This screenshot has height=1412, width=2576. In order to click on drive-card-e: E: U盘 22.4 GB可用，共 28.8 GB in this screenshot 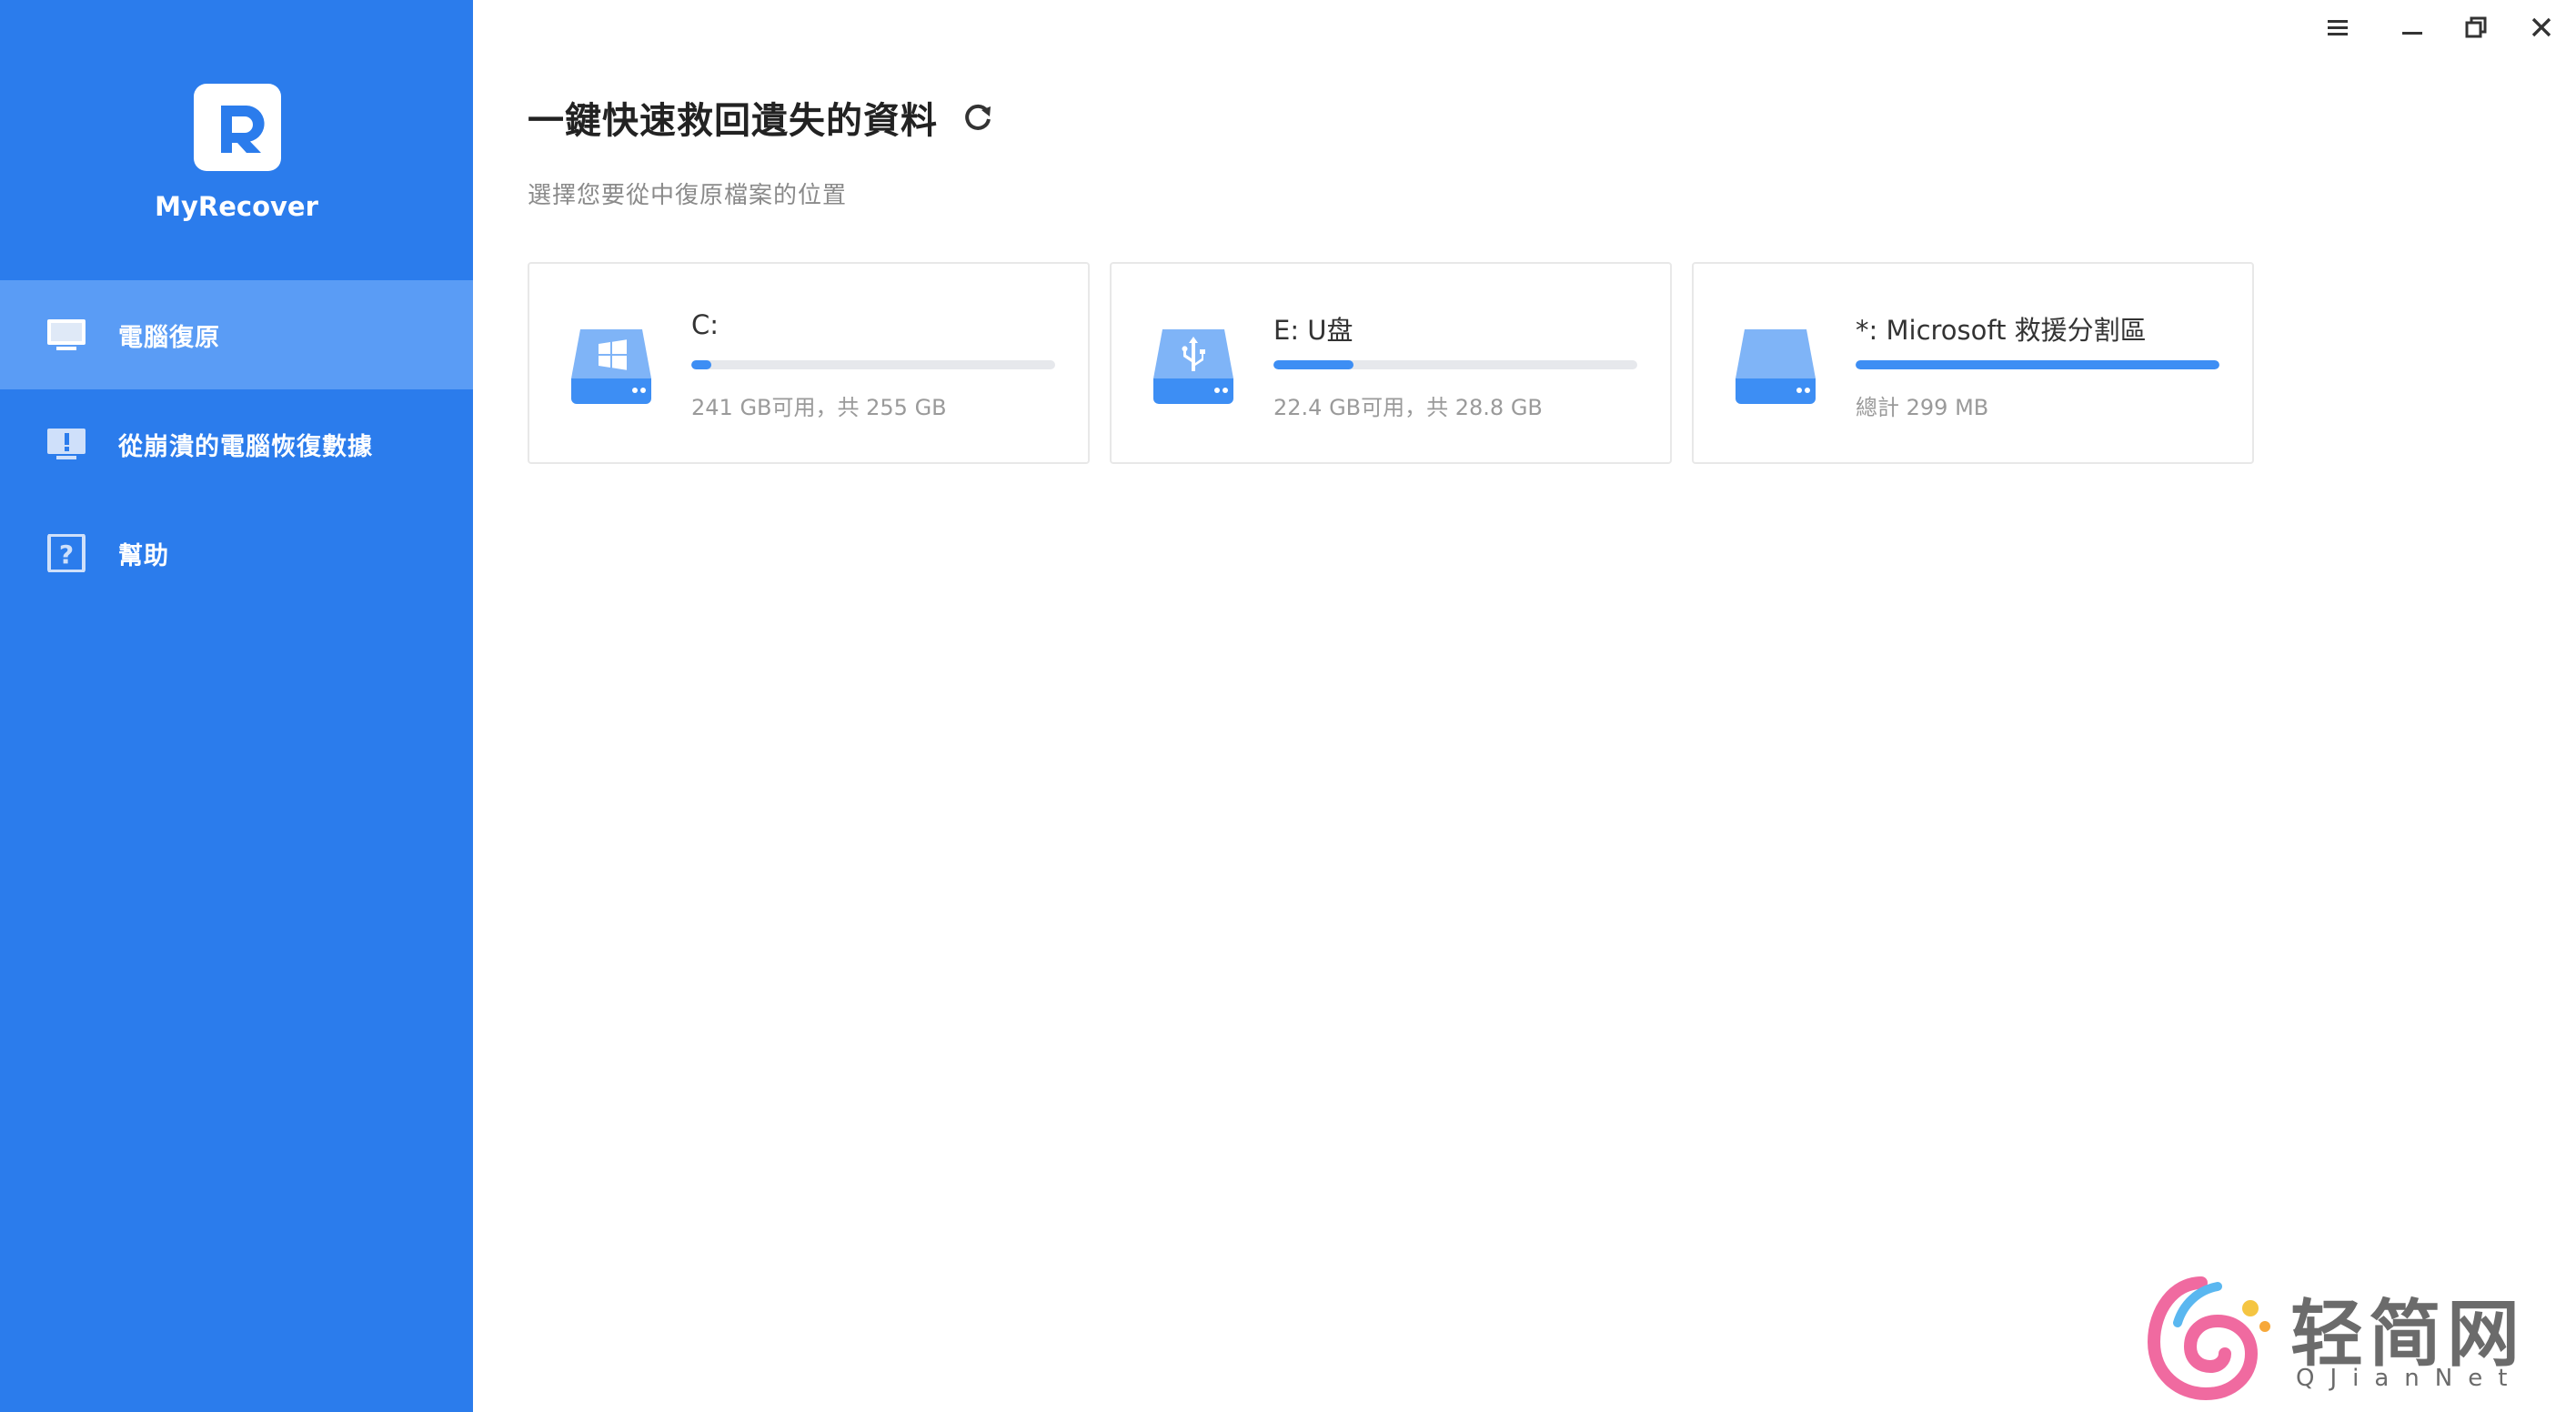, I will do `click(1391, 363)`.